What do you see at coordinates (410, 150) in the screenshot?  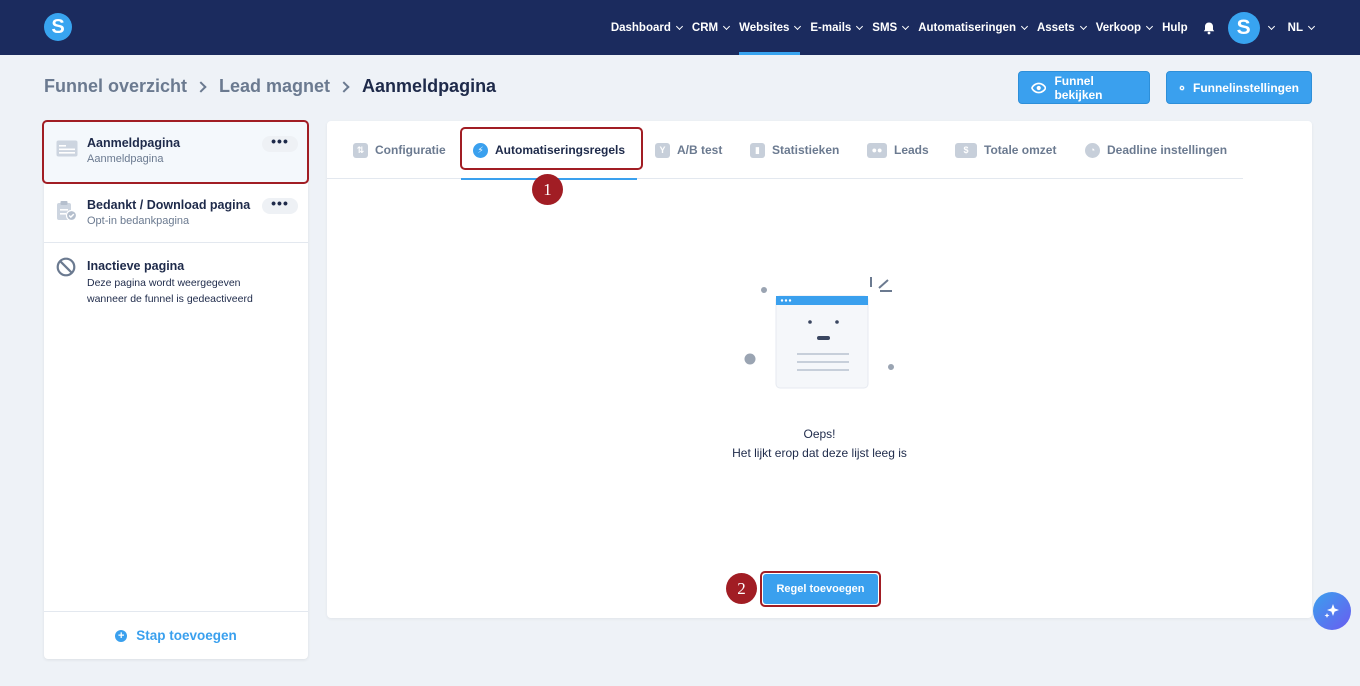 I see `tab-label: Configuratie` at bounding box center [410, 150].